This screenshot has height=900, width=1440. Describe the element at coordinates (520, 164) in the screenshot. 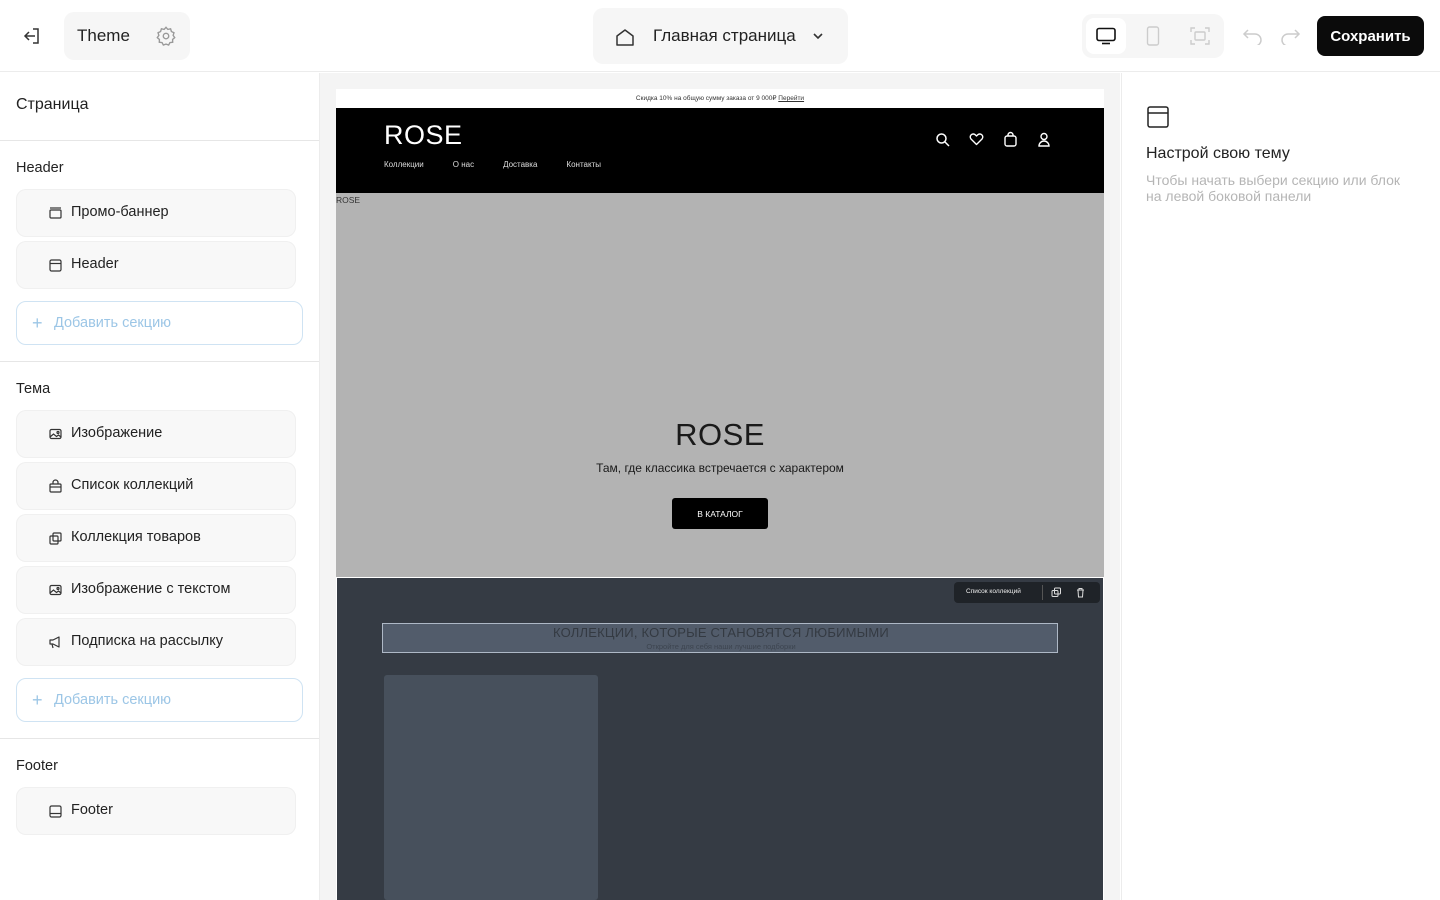

I see `nav-link-delivery: Доставка` at that location.